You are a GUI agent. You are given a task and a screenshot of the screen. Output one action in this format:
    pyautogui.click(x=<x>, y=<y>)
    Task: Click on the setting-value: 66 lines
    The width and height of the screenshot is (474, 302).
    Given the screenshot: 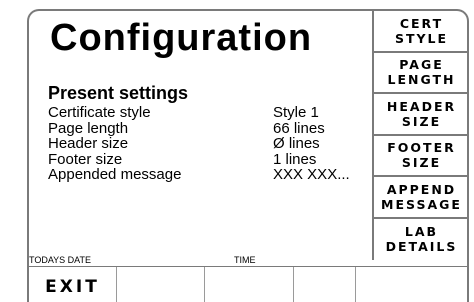 What is the action you would take?
    pyautogui.click(x=299, y=128)
    